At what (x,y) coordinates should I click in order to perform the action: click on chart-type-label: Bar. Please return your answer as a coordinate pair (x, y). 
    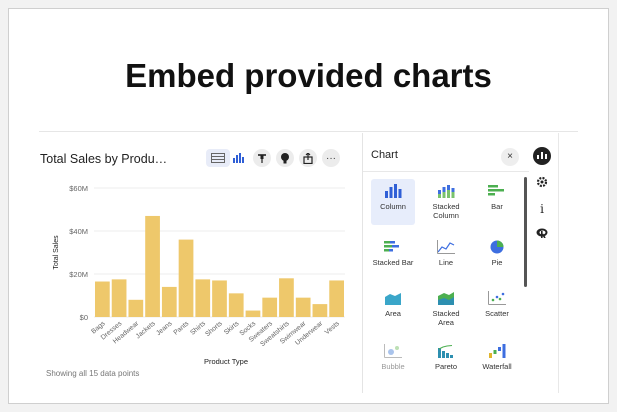
    Looking at the image, I should click on (497, 206).